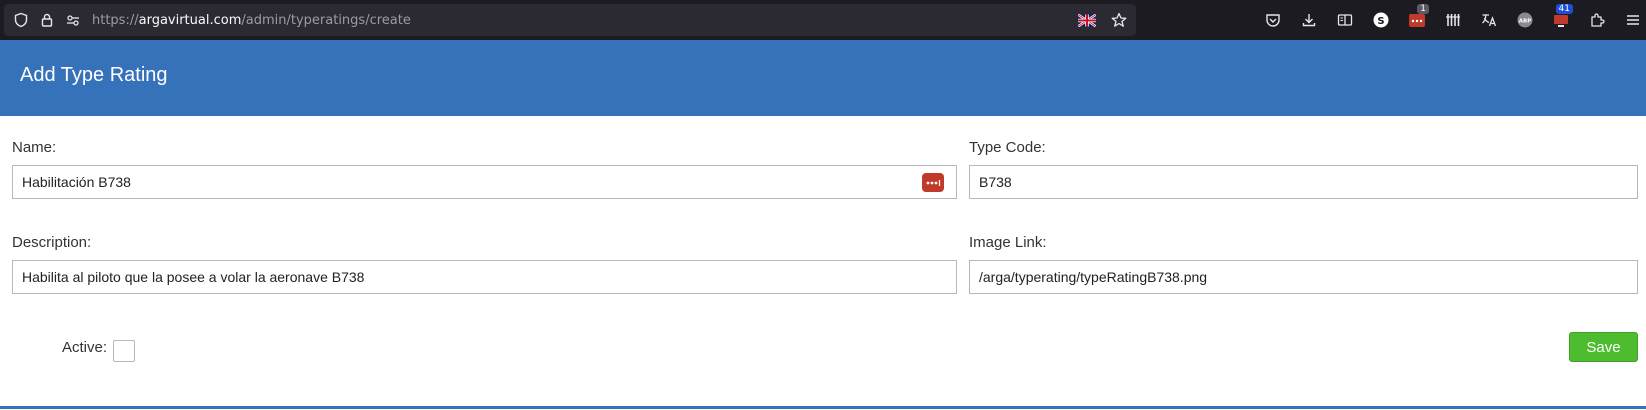 This screenshot has height=410, width=1646. Describe the element at coordinates (1087, 20) in the screenshot. I see `uk-flag-icon` at that location.